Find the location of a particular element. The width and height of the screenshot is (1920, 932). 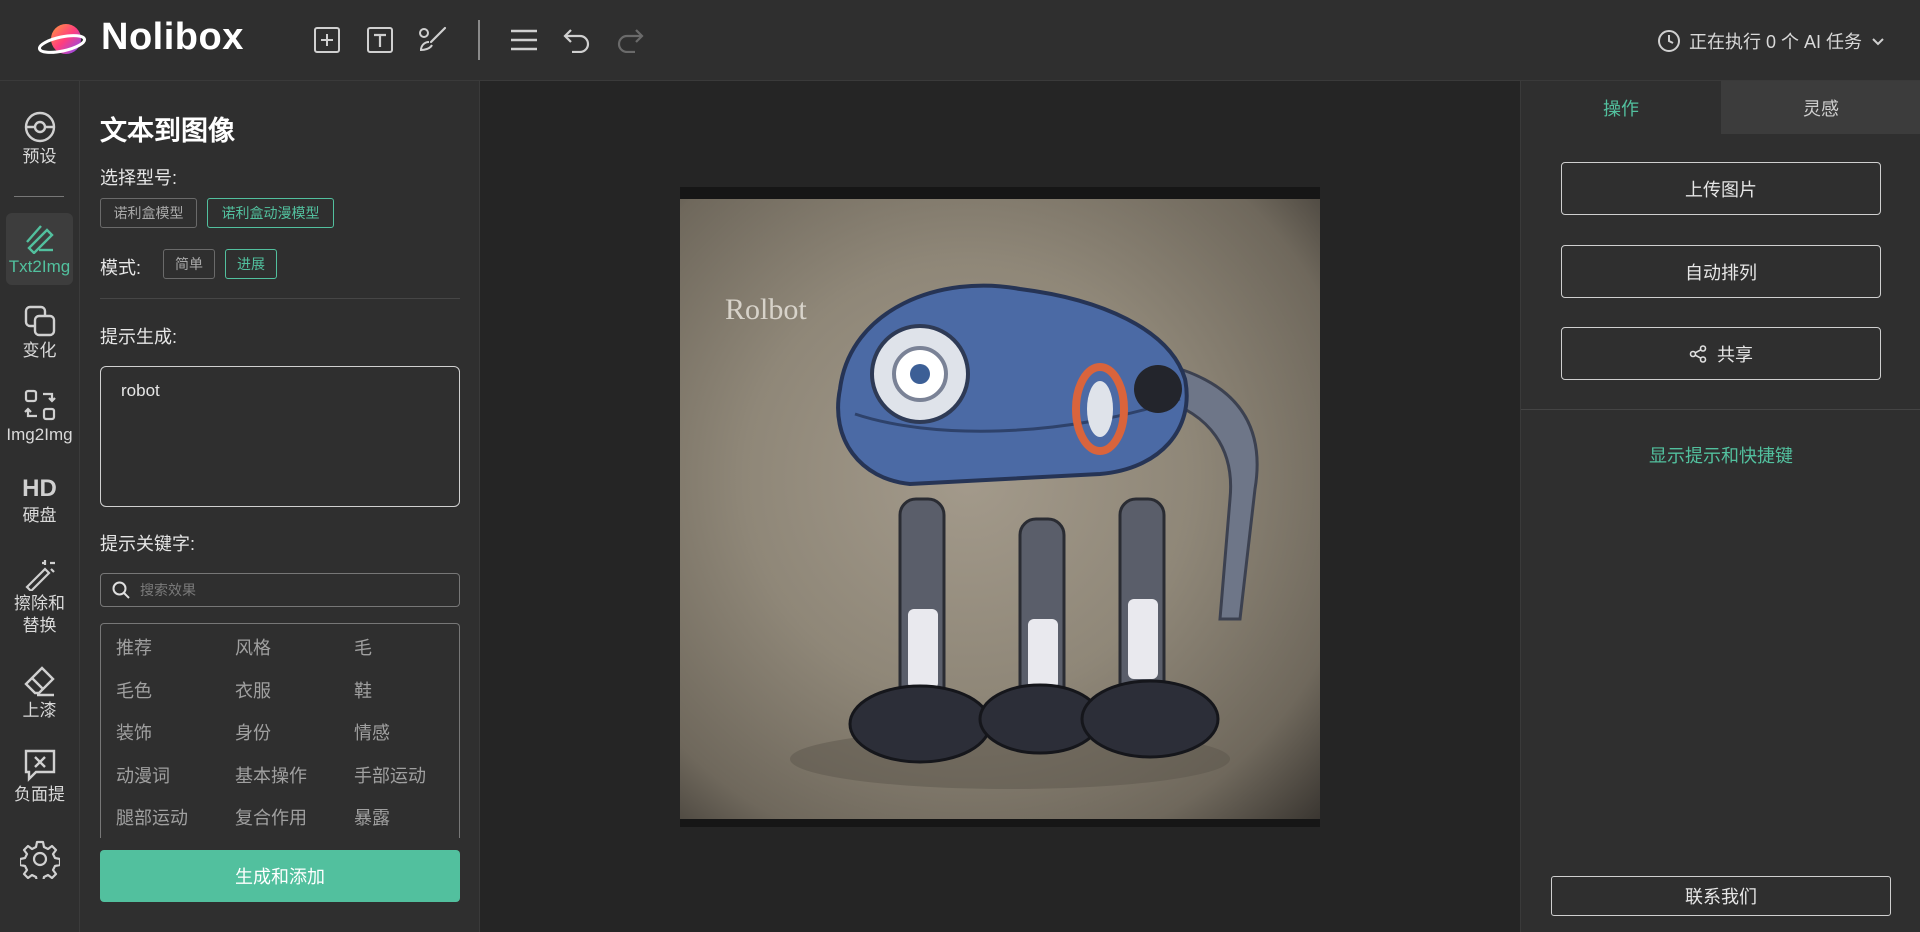

keyword-category: 推荐 is located at coordinates (134, 647).